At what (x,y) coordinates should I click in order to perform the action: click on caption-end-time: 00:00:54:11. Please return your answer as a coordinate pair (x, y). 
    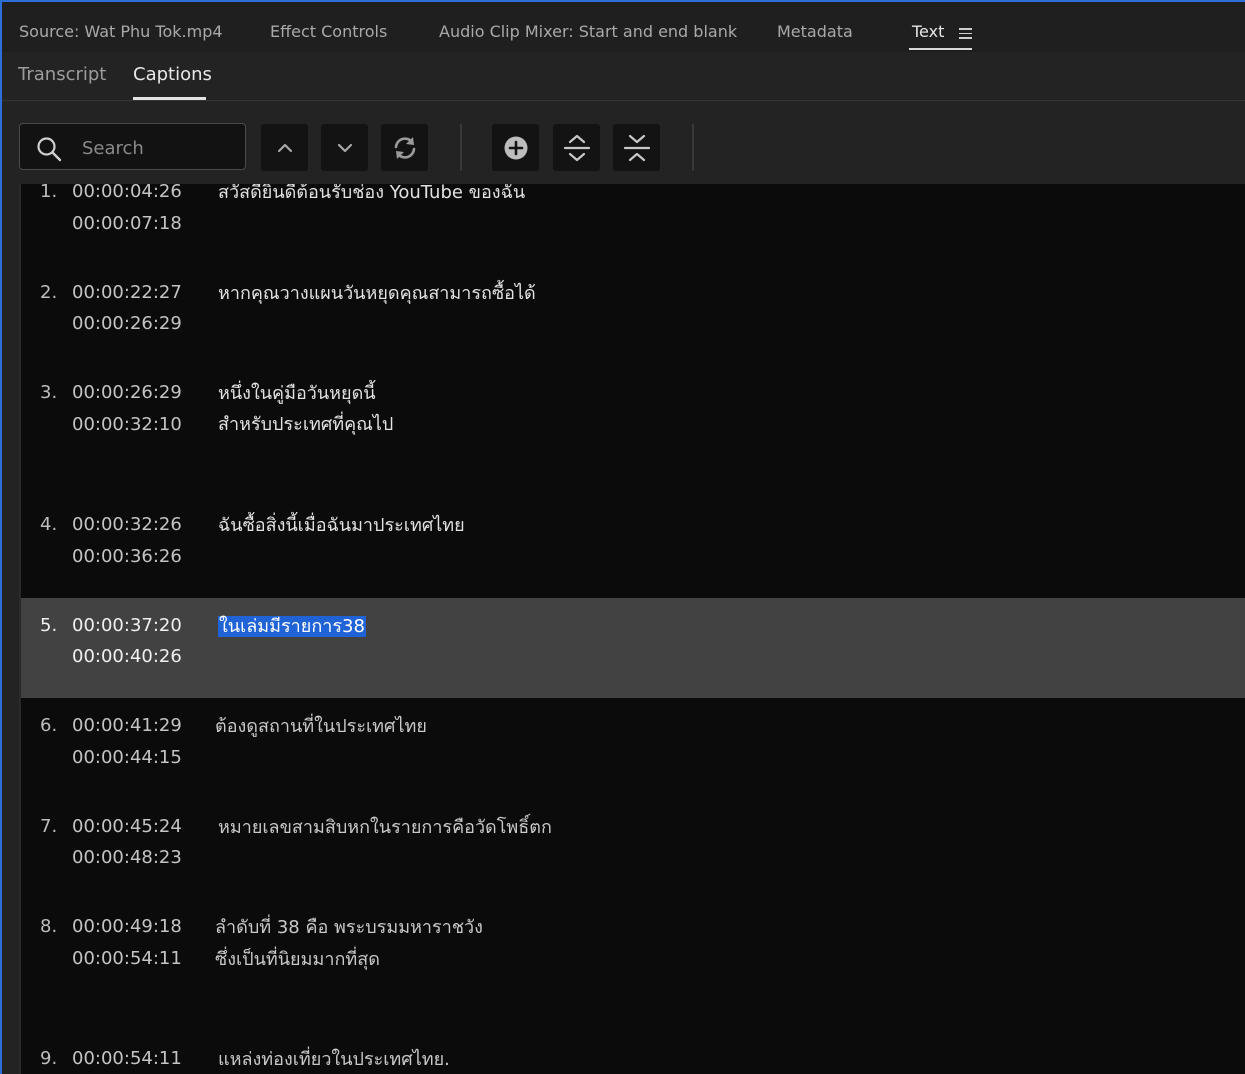
    Looking at the image, I should click on (127, 959).